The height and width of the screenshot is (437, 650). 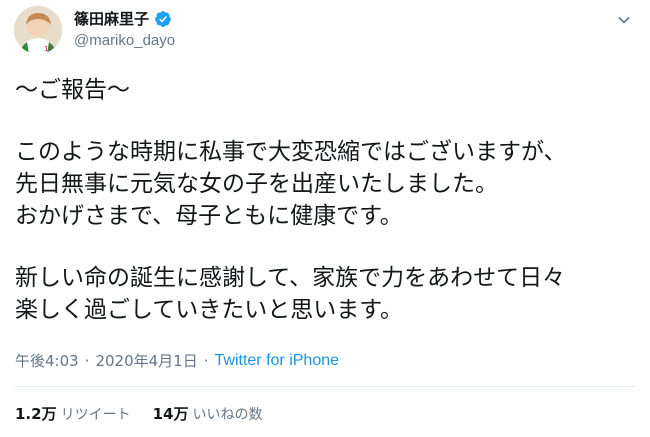 I want to click on likes-count: 14万, so click(x=170, y=414).